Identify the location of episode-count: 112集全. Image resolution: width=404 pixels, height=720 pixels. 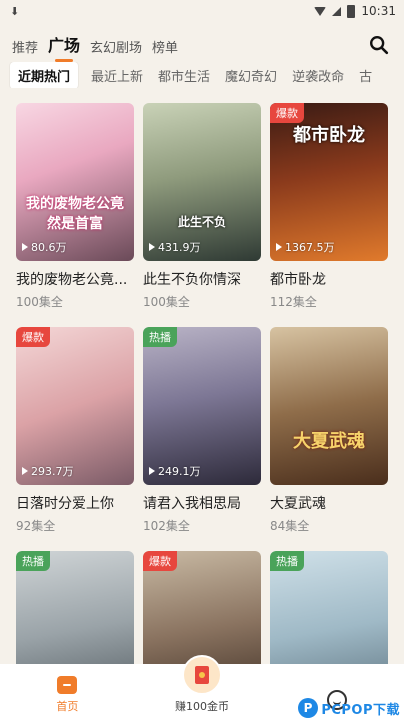
(293, 302).